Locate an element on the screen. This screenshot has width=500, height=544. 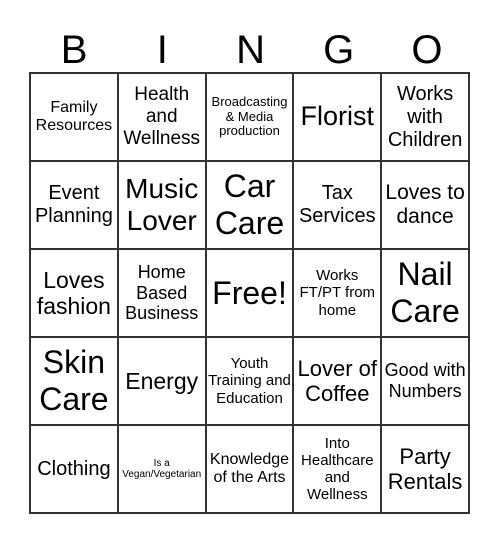
cell-label: Lover of Coffee is located at coordinates (337, 380).